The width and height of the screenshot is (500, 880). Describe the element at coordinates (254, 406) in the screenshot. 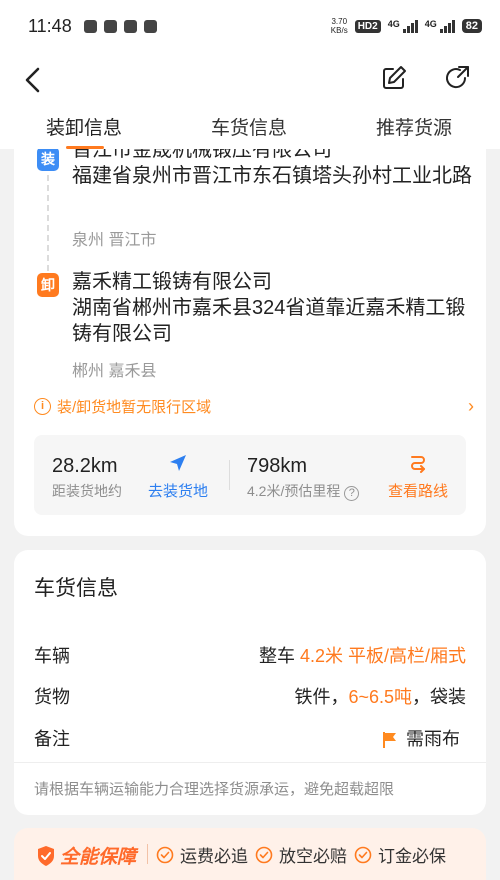

I see `restriction-notice: i 装/卸货地暂无限行区域 ›` at that location.